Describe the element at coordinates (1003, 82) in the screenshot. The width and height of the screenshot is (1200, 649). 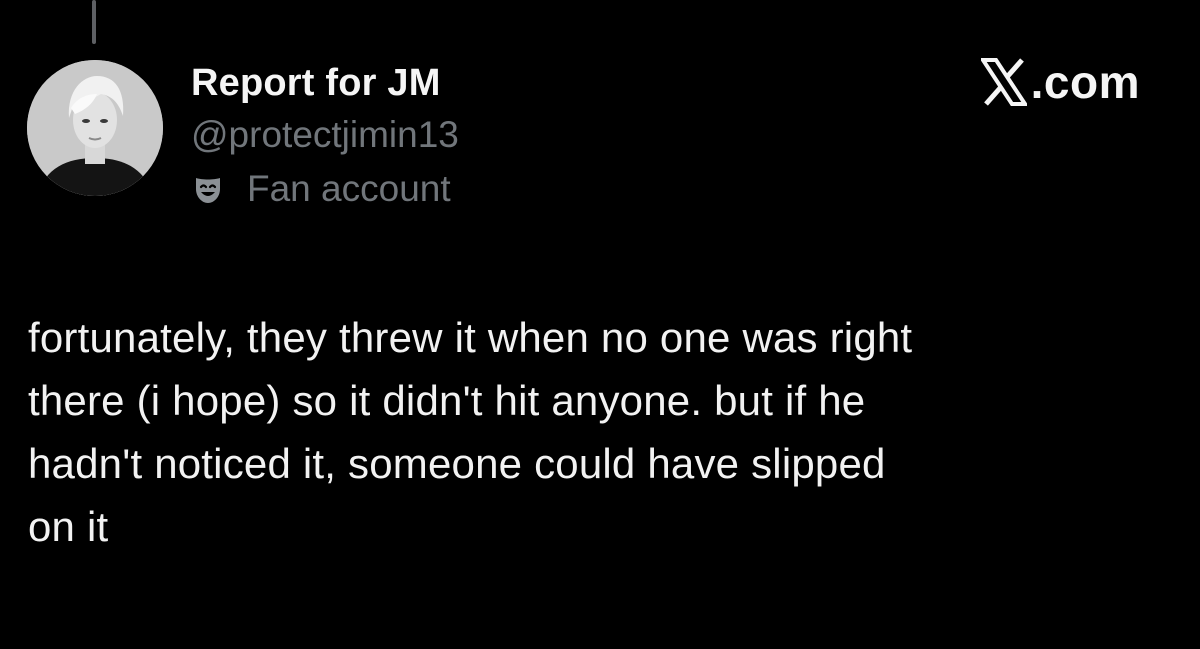
I see `x-logo-icon` at that location.